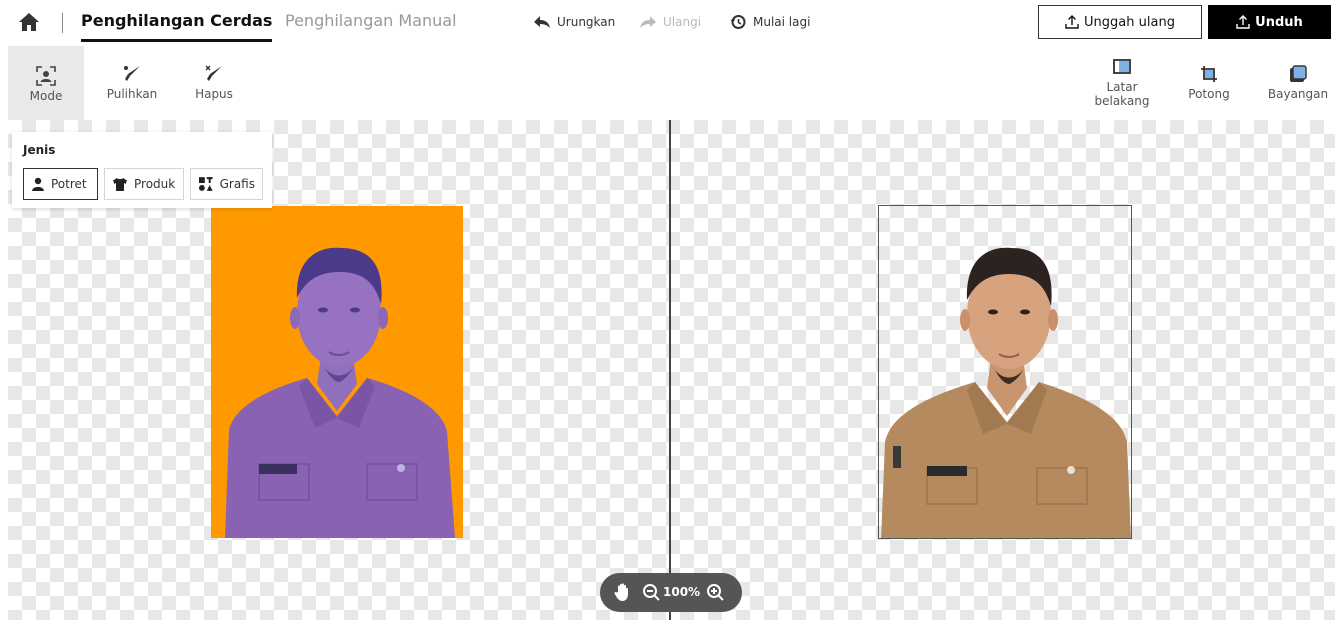 Image resolution: width=1343 pixels, height=620 pixels. Describe the element at coordinates (69, 184) in the screenshot. I see `type-option-label: Potret` at that location.